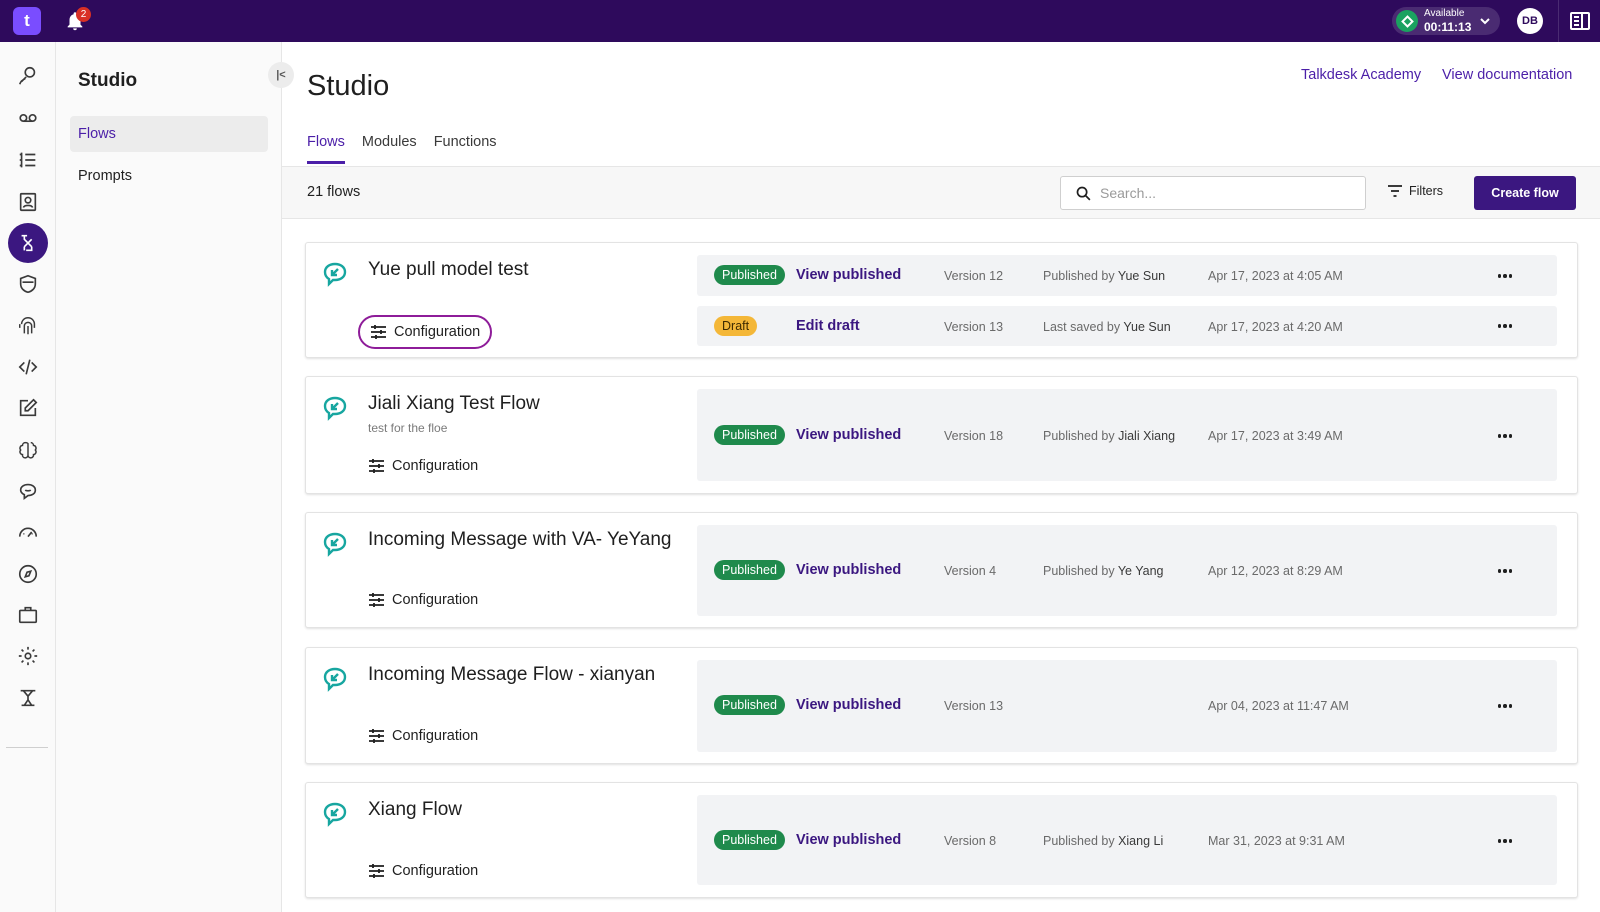 The image size is (1600, 912). What do you see at coordinates (1082, 327) in the screenshot?
I see `by-label: Last saved by` at bounding box center [1082, 327].